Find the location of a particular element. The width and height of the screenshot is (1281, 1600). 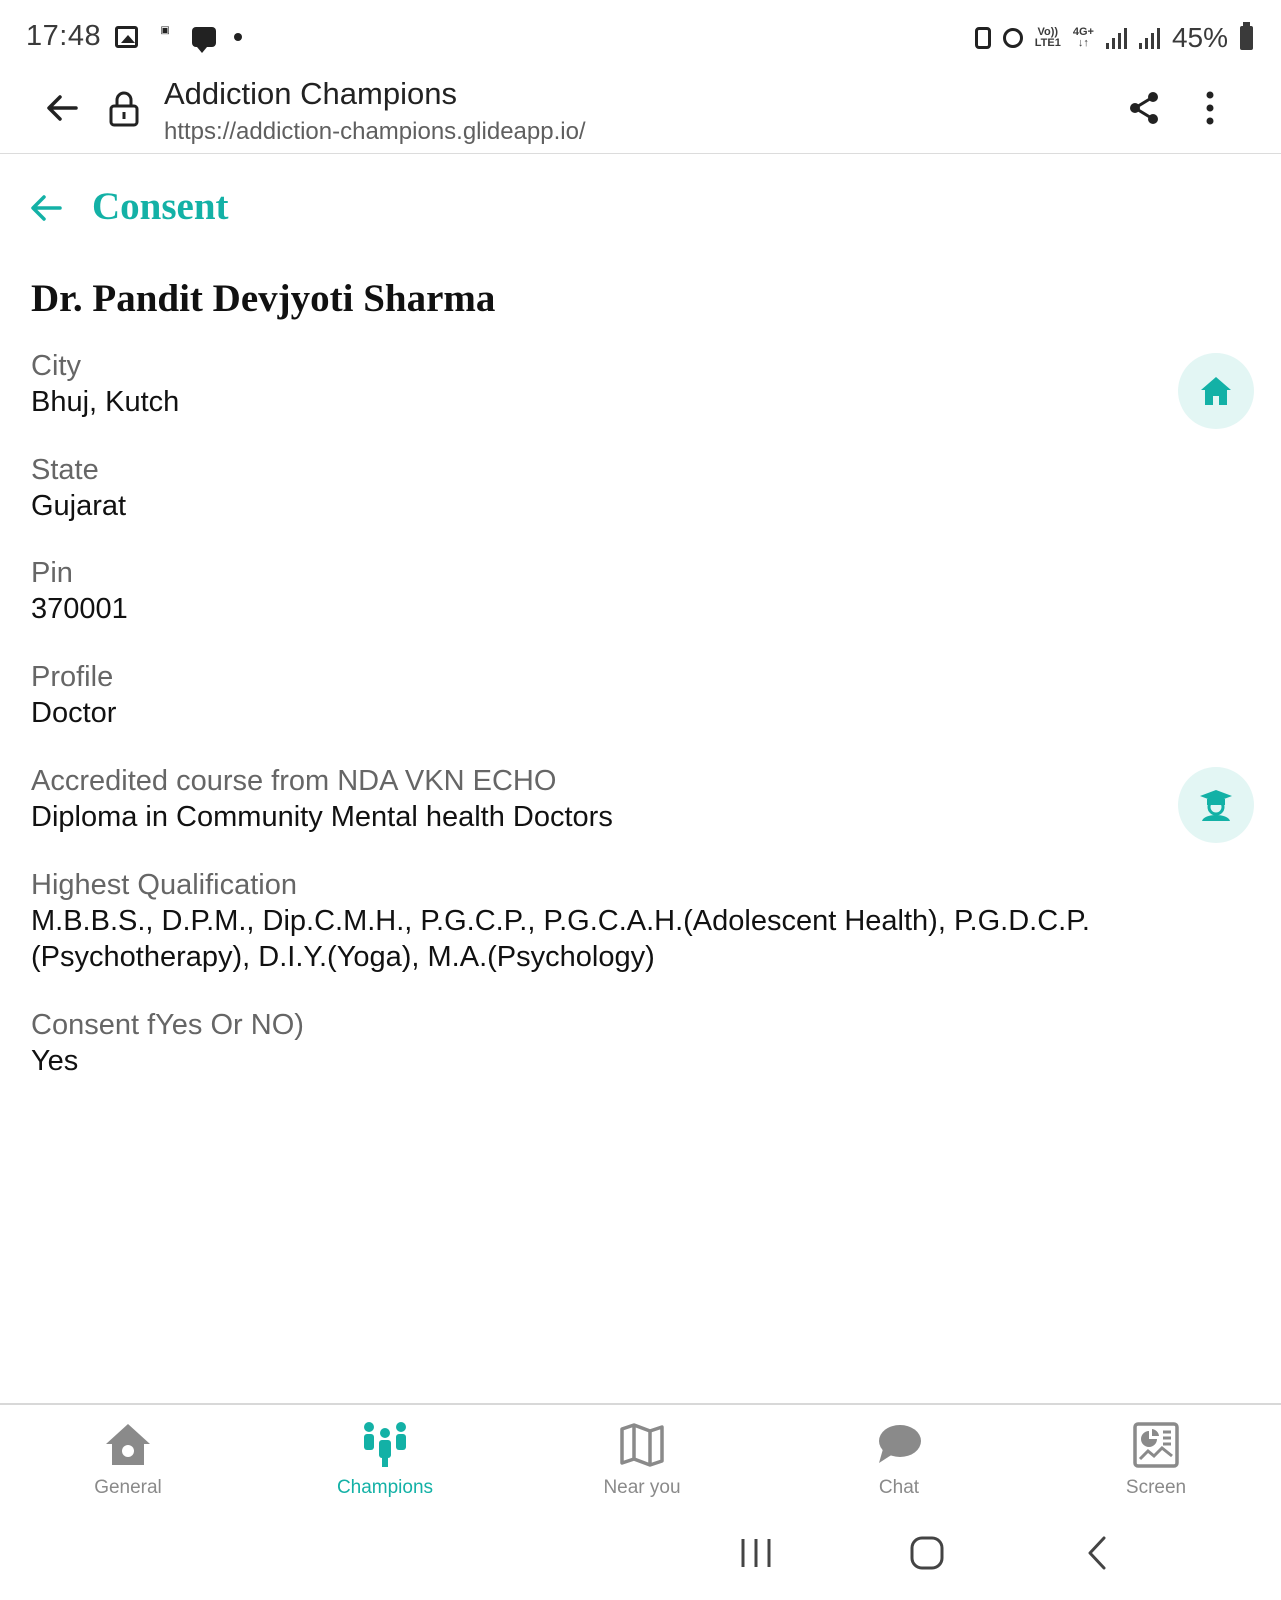

field-profile: Profile Doctor is located at coordinates (581, 695).